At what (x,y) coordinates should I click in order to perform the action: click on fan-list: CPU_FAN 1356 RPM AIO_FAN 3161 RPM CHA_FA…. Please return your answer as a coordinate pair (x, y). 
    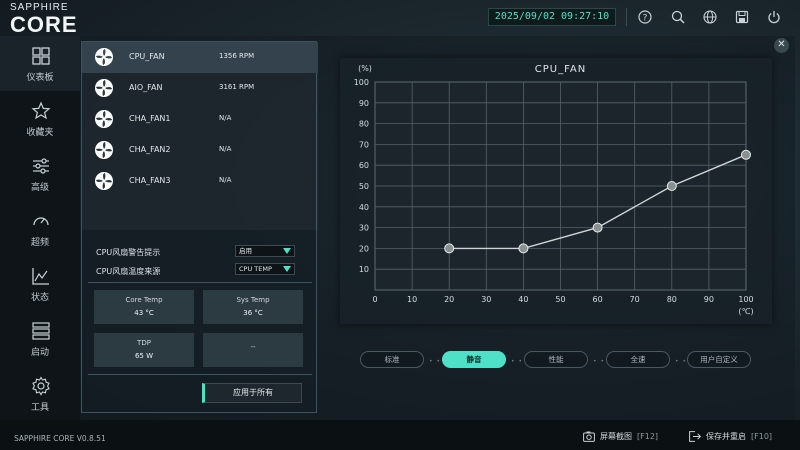
    Looking at the image, I should click on (200, 136).